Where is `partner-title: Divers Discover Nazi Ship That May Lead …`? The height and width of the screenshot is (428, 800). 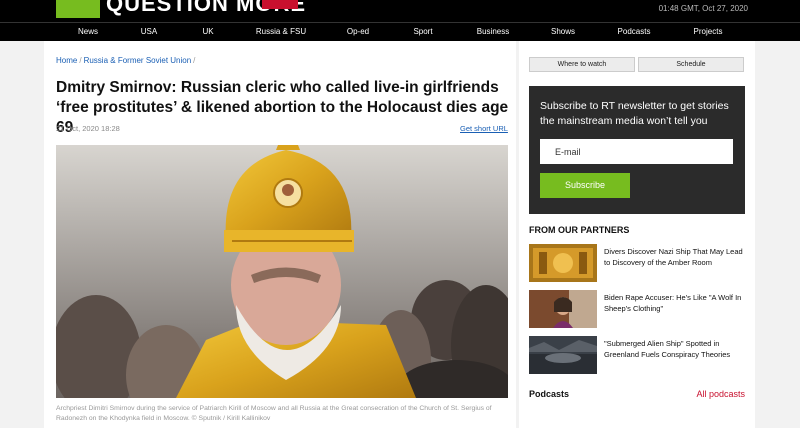 partner-title: Divers Discover Nazi Ship That May Lead … is located at coordinates (673, 257).